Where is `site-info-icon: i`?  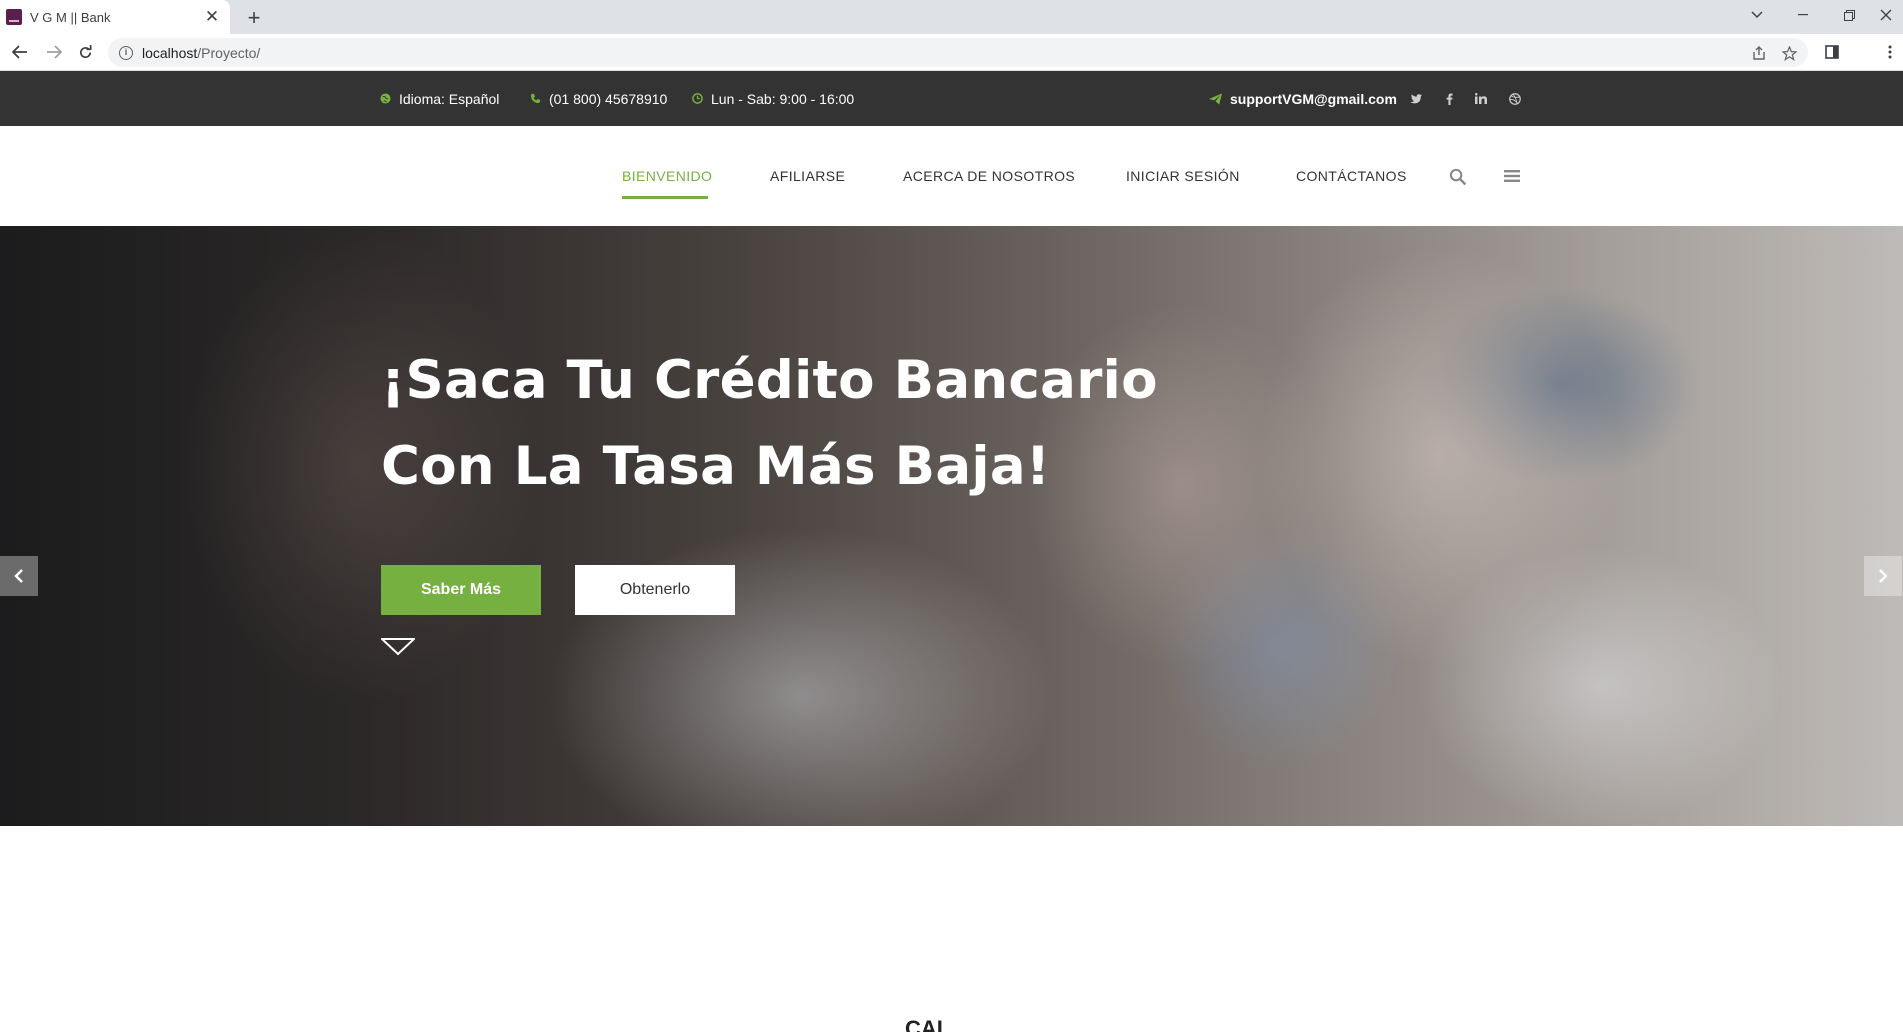
site-info-icon: i is located at coordinates (126, 52).